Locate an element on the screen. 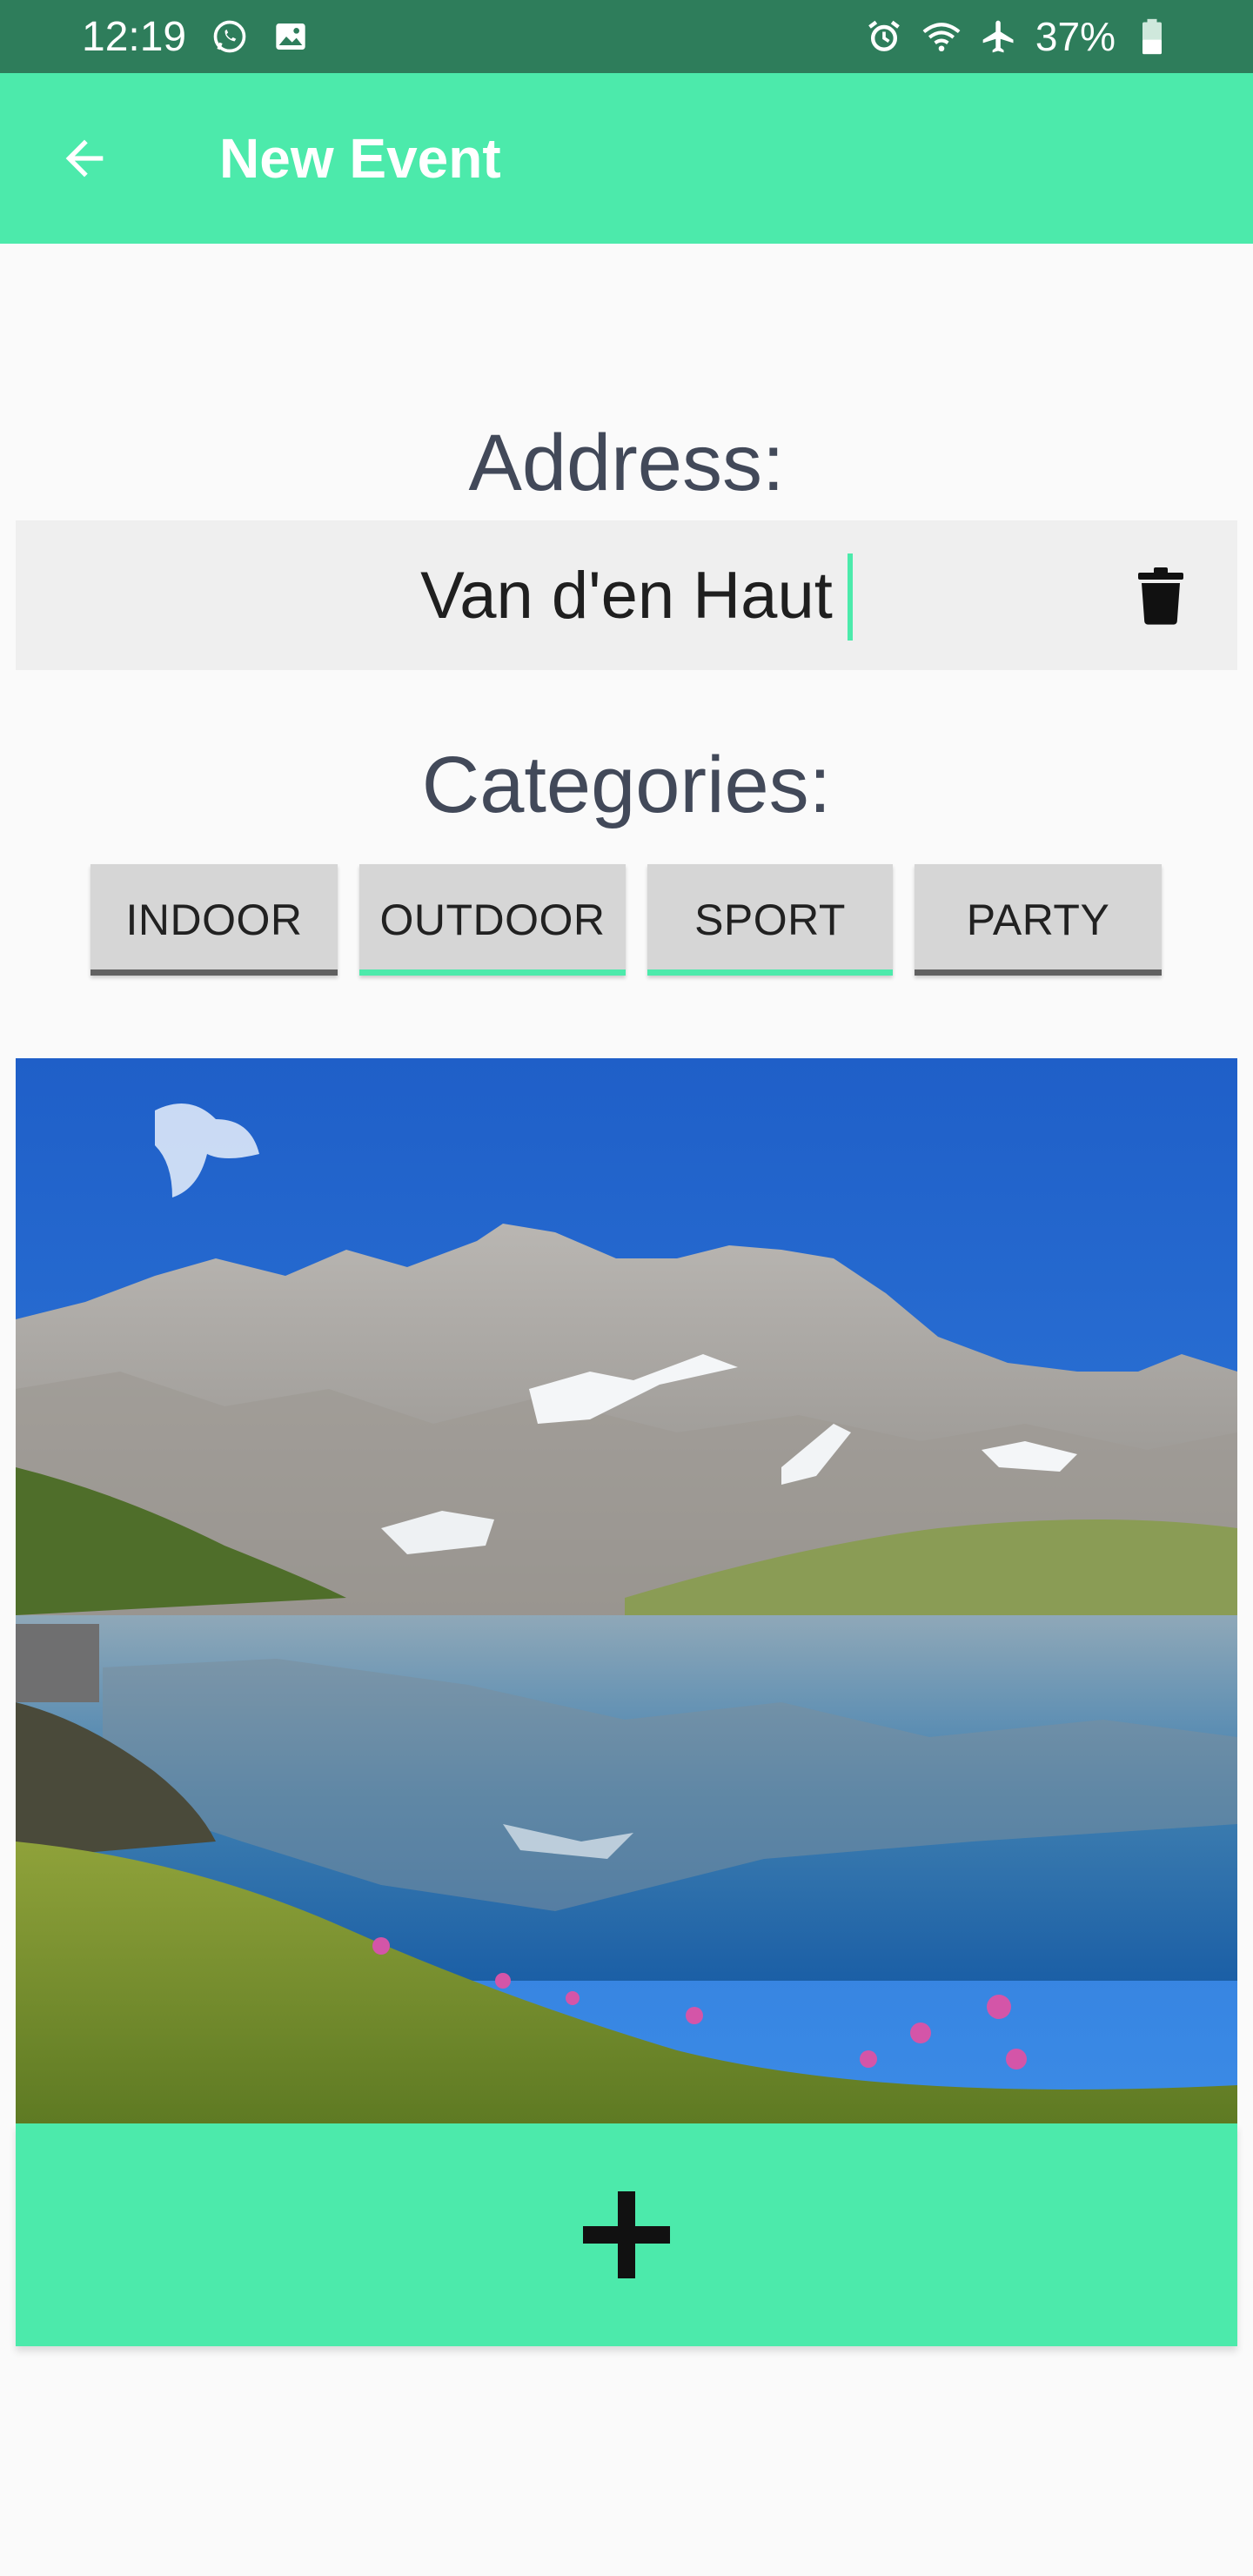  page-title: New Event is located at coordinates (360, 158).